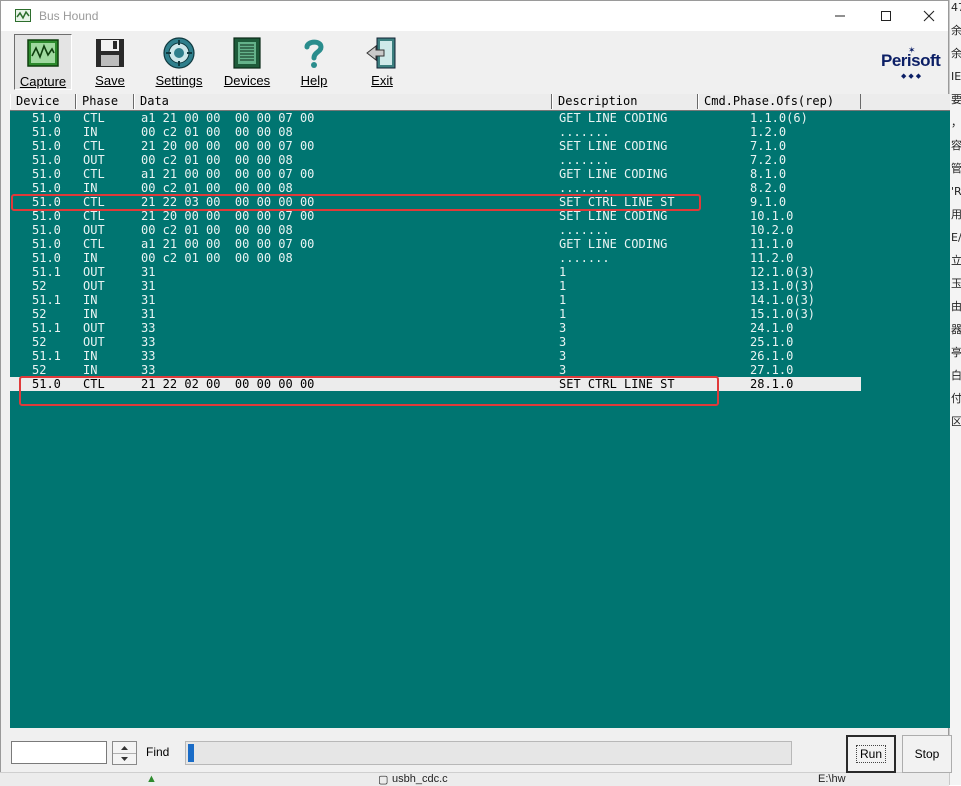 The height and width of the screenshot is (786, 961). Describe the element at coordinates (625, 101) in the screenshot. I see `column-header-description: Description` at that location.